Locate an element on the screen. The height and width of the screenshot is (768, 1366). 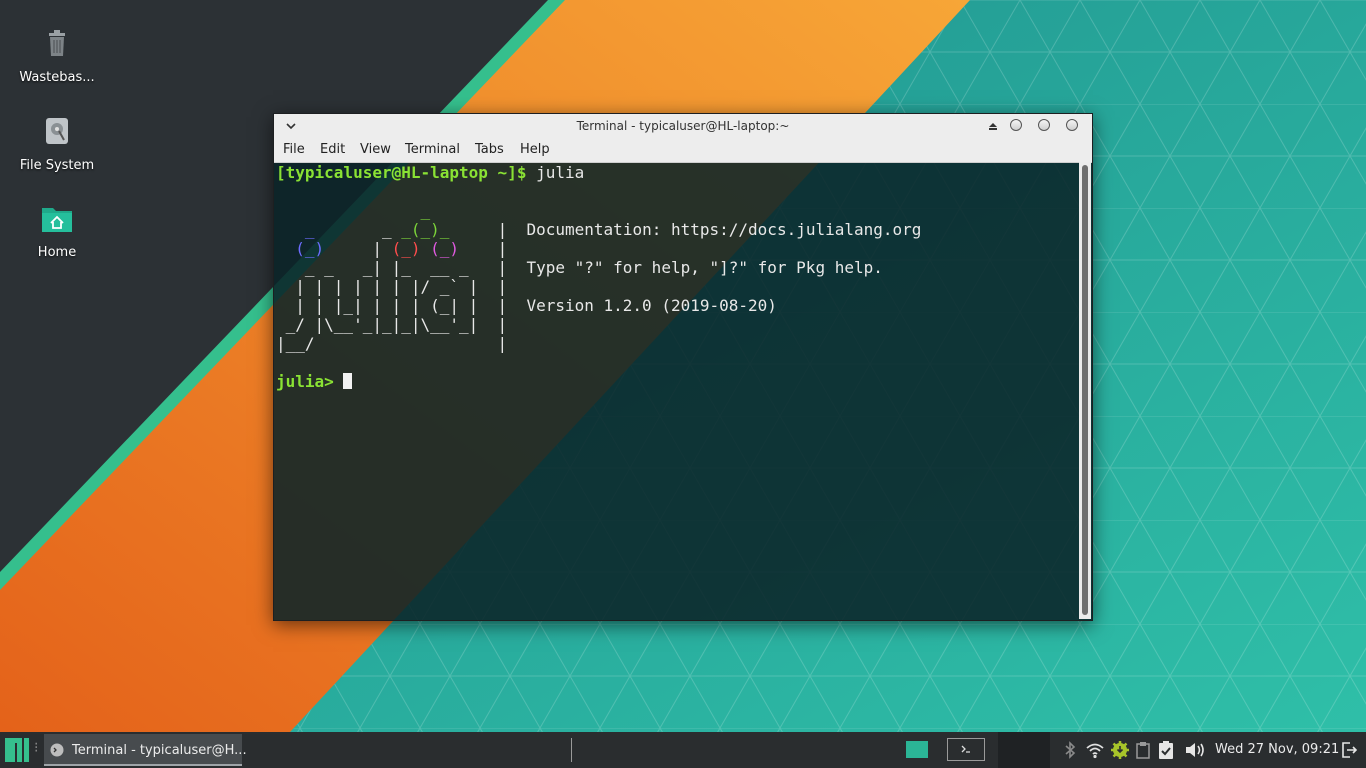
julia-logo-6: _/ |\__'_|_|_|\__'_| | is located at coordinates (392, 324).